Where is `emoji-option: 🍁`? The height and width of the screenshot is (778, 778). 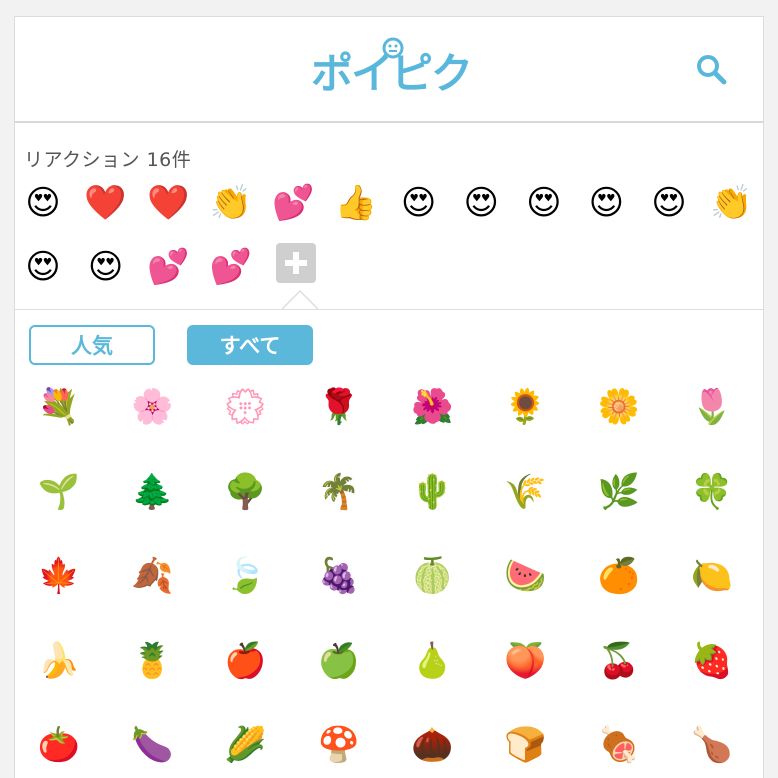 emoji-option: 🍁 is located at coordinates (59, 576).